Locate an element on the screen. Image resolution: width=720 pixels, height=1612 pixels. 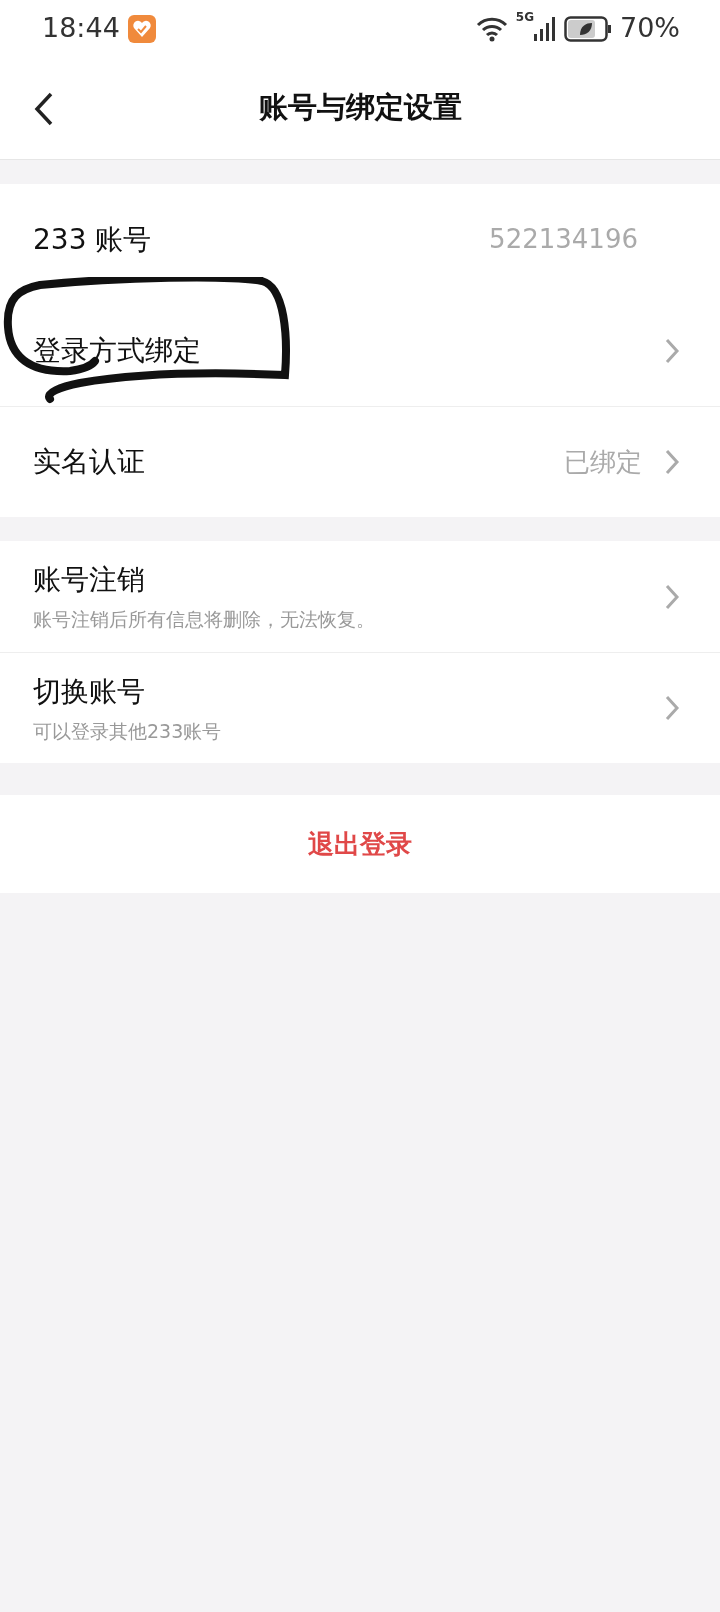
row-value: 已绑定 is located at coordinates (603, 462).